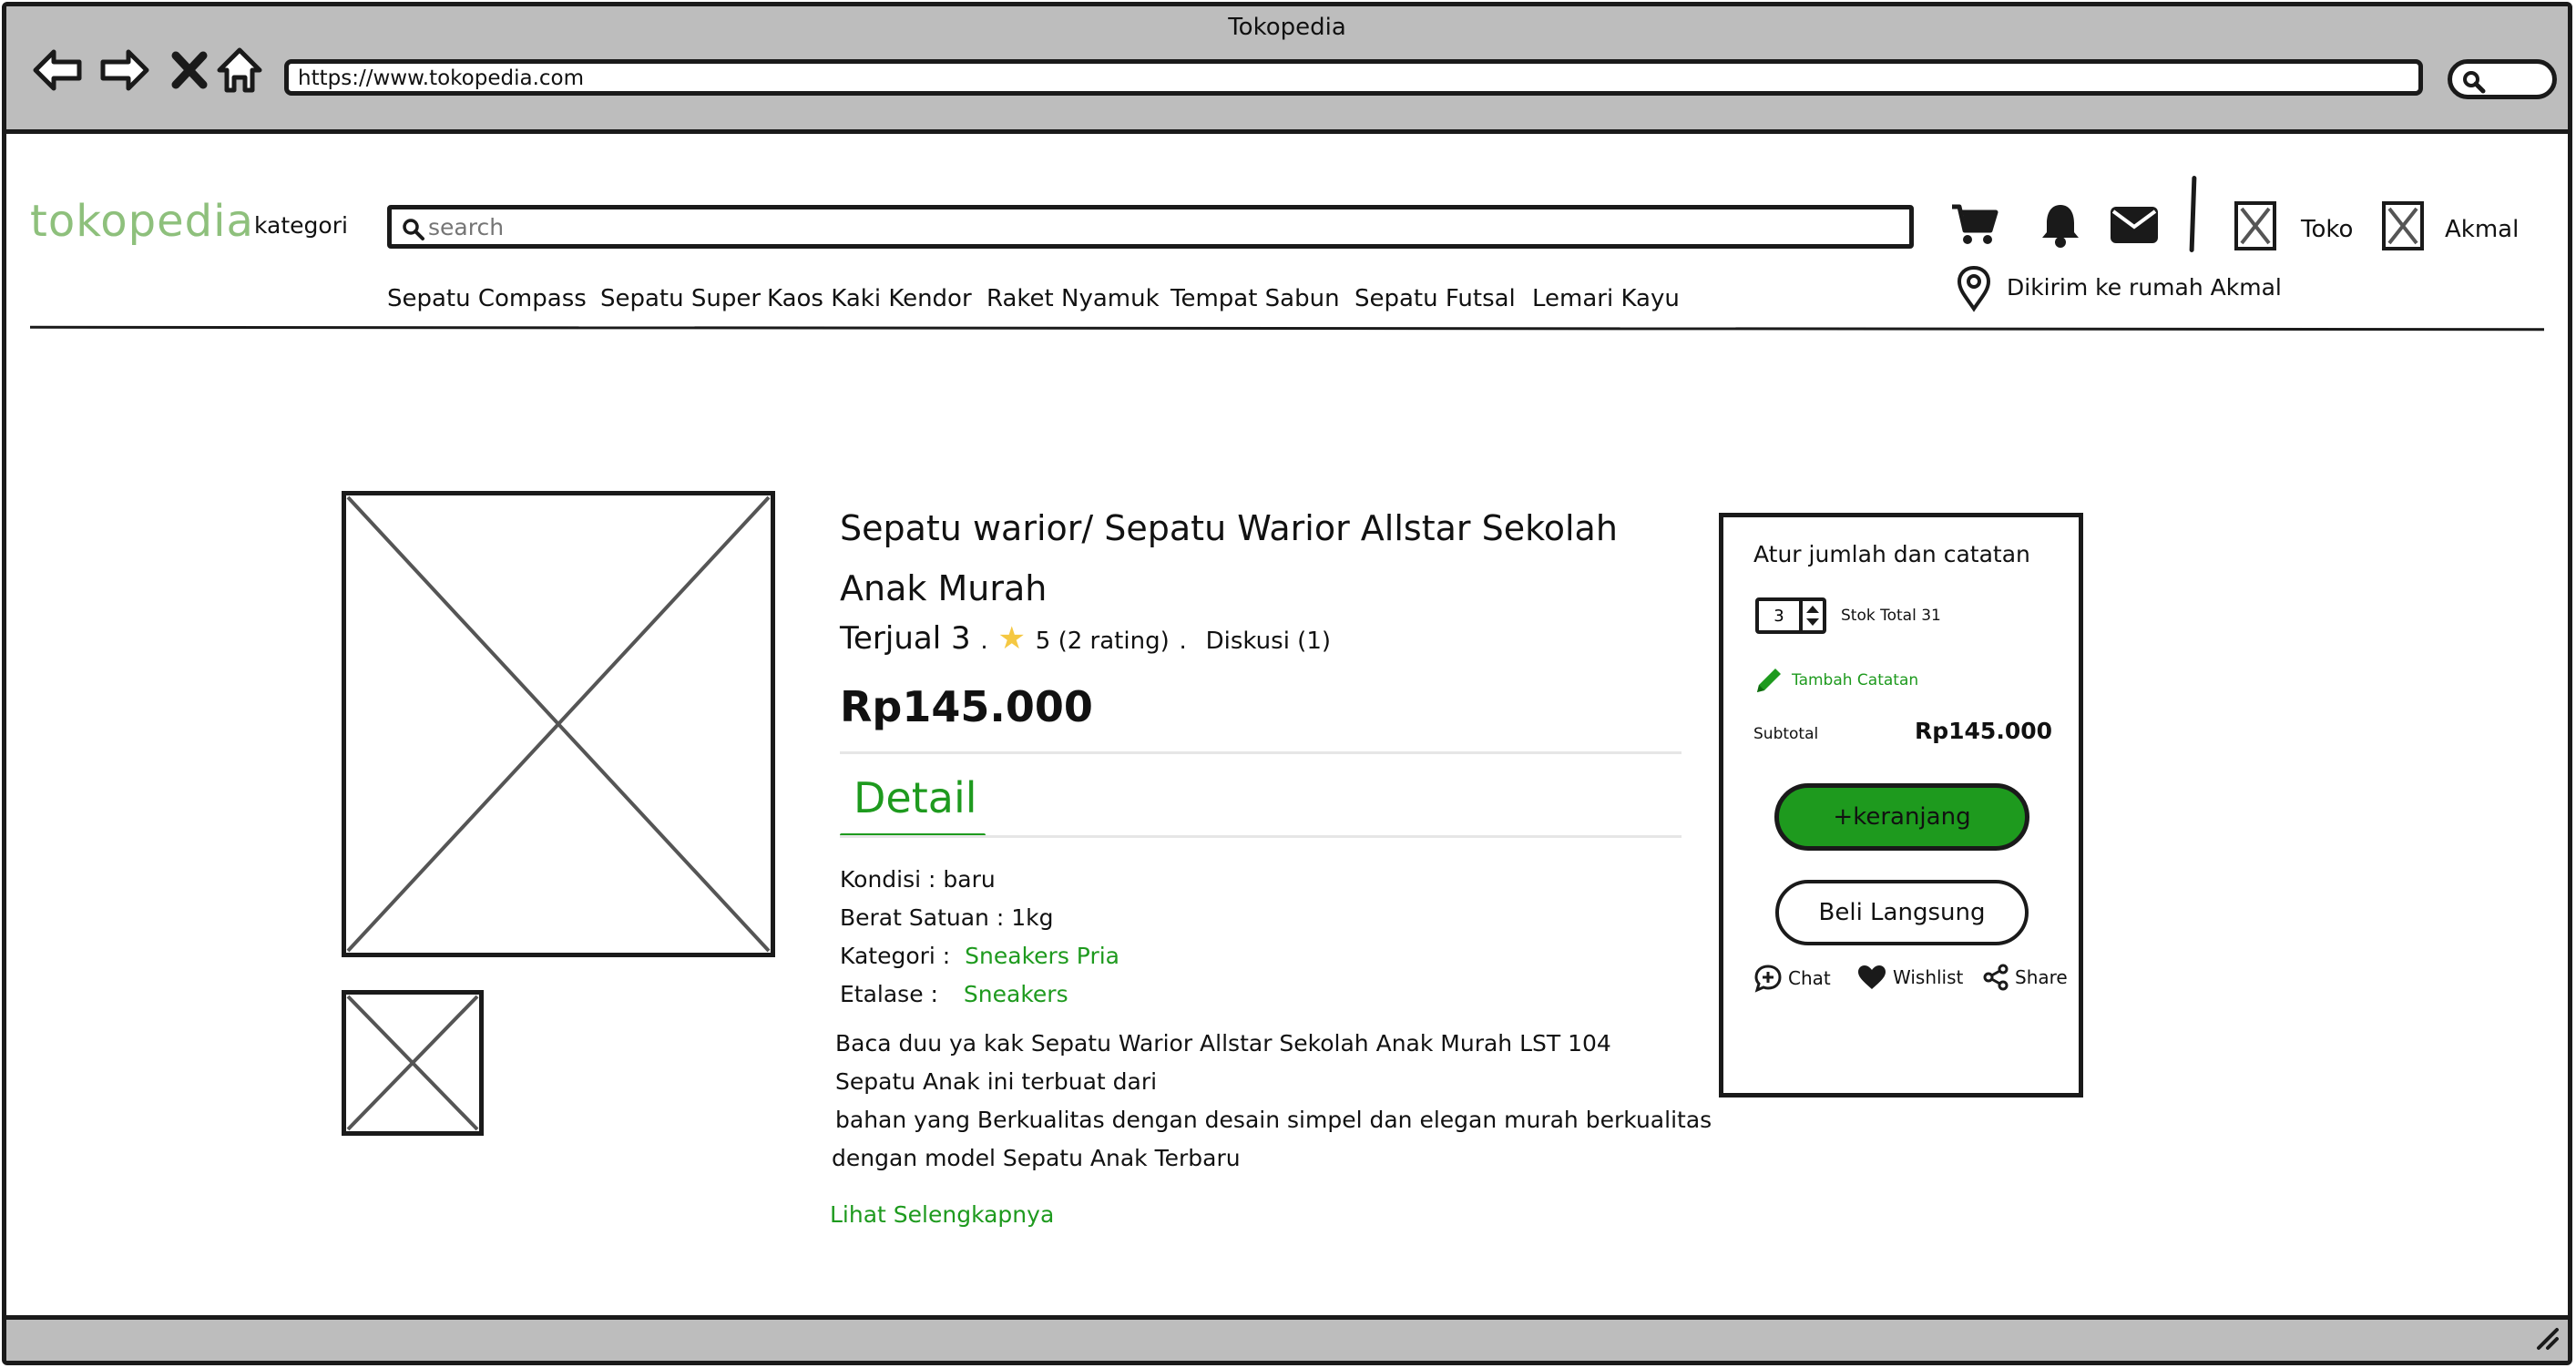 Image resolution: width=2576 pixels, height=1368 pixels. Describe the element at coordinates (1769, 680) in the screenshot. I see `pencil-icon` at that location.